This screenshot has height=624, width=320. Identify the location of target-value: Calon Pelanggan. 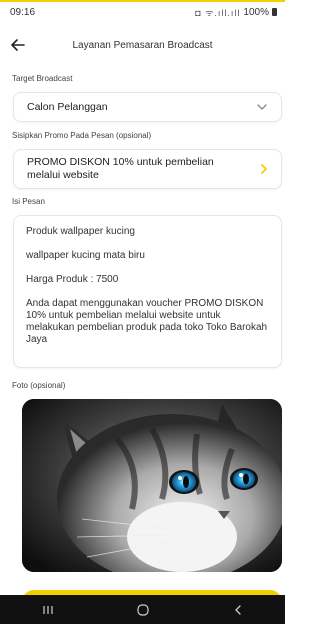
(67, 107).